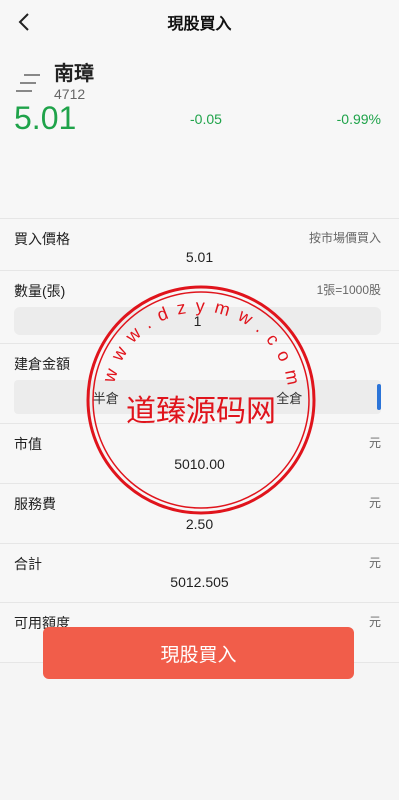  I want to click on buy-price-value: 5.01, so click(199, 257).